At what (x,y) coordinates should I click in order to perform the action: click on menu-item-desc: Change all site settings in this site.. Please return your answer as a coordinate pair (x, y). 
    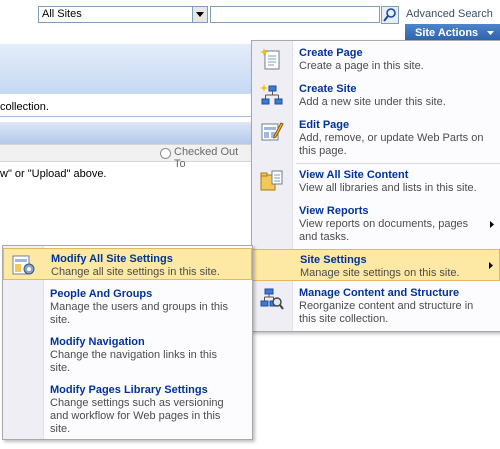
    Looking at the image, I should click on (135, 272).